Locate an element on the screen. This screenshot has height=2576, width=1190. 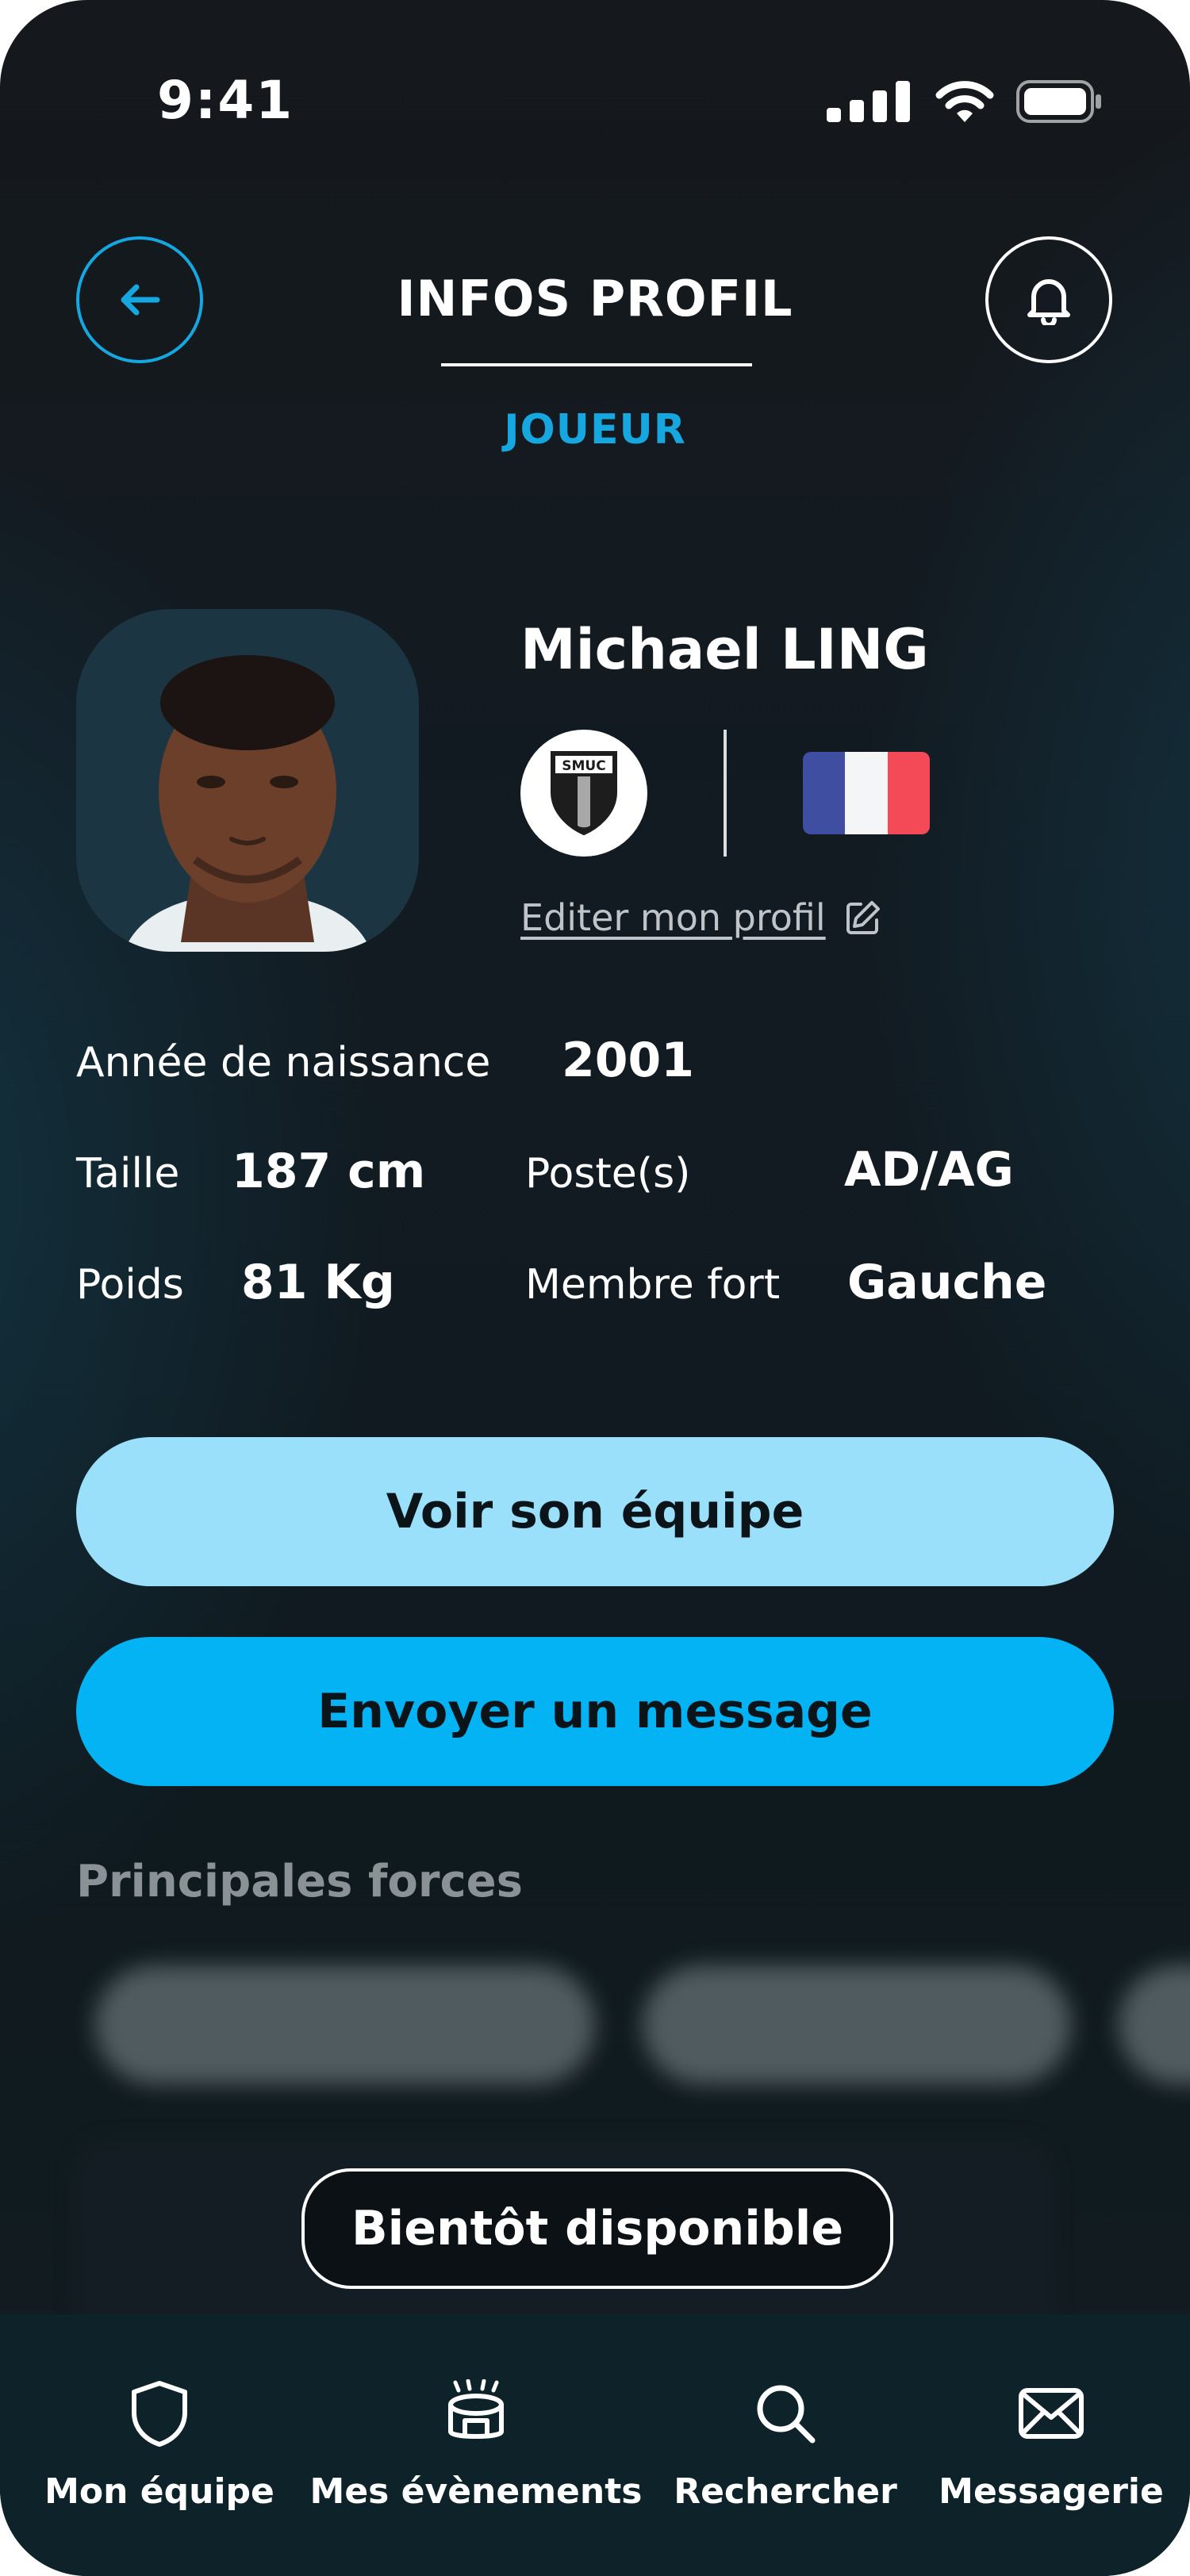
send-message-button: Envoyer un message is located at coordinates (595, 1712).